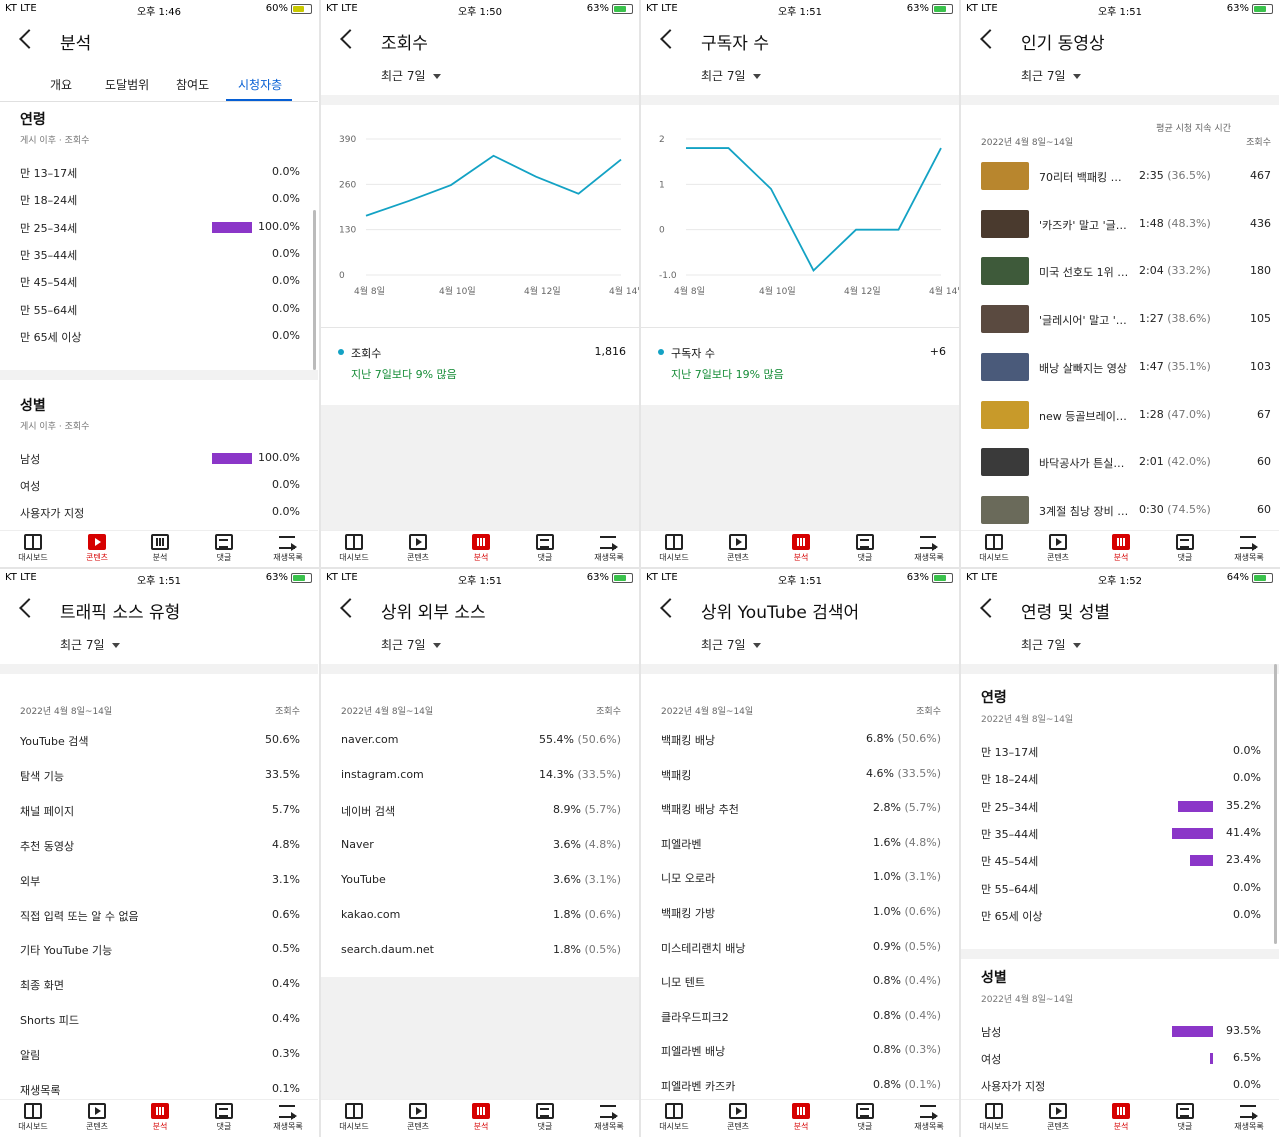  I want to click on table-row: 직접 입력 또는 알 수 없음 0.6%, so click(160, 916).